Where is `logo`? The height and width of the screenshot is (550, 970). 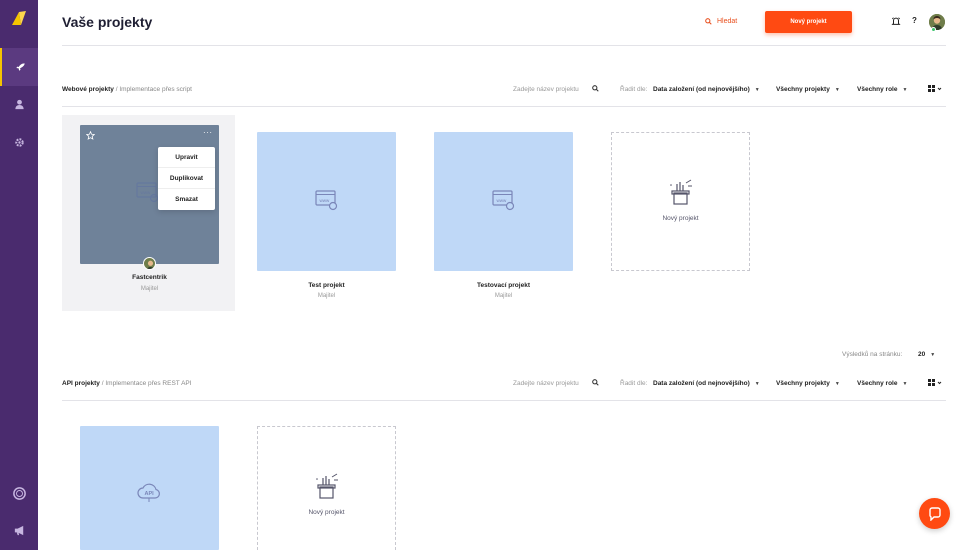
logo is located at coordinates (19, 18).